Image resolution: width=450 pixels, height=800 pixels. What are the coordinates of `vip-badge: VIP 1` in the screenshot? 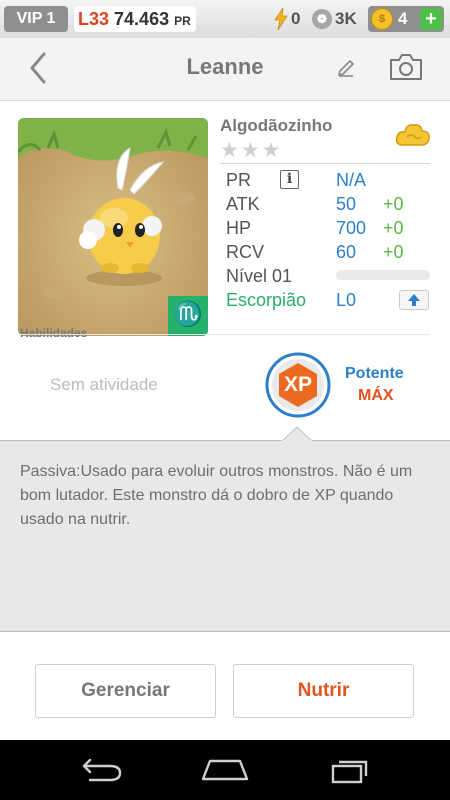 It's located at (36, 19).